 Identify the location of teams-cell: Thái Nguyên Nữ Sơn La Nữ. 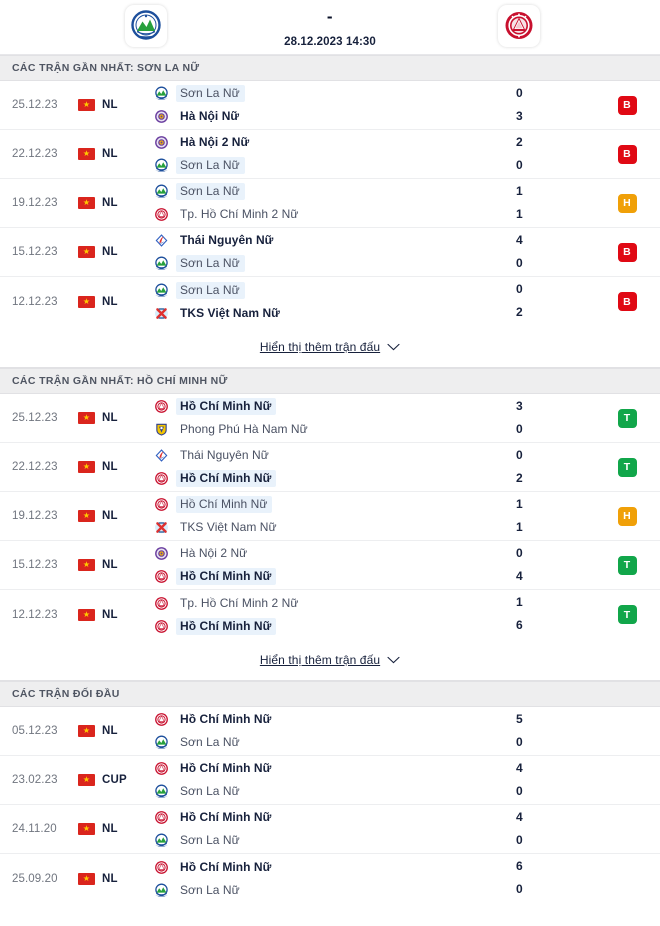
(319, 252).